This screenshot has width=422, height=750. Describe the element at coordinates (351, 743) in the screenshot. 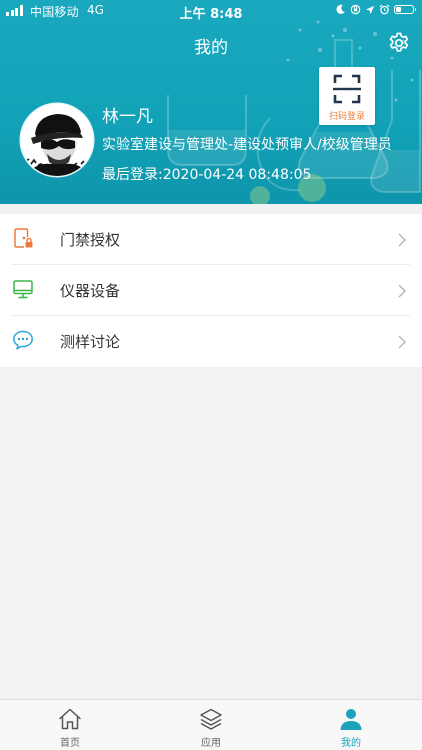

I see `tab-label: 我的` at that location.